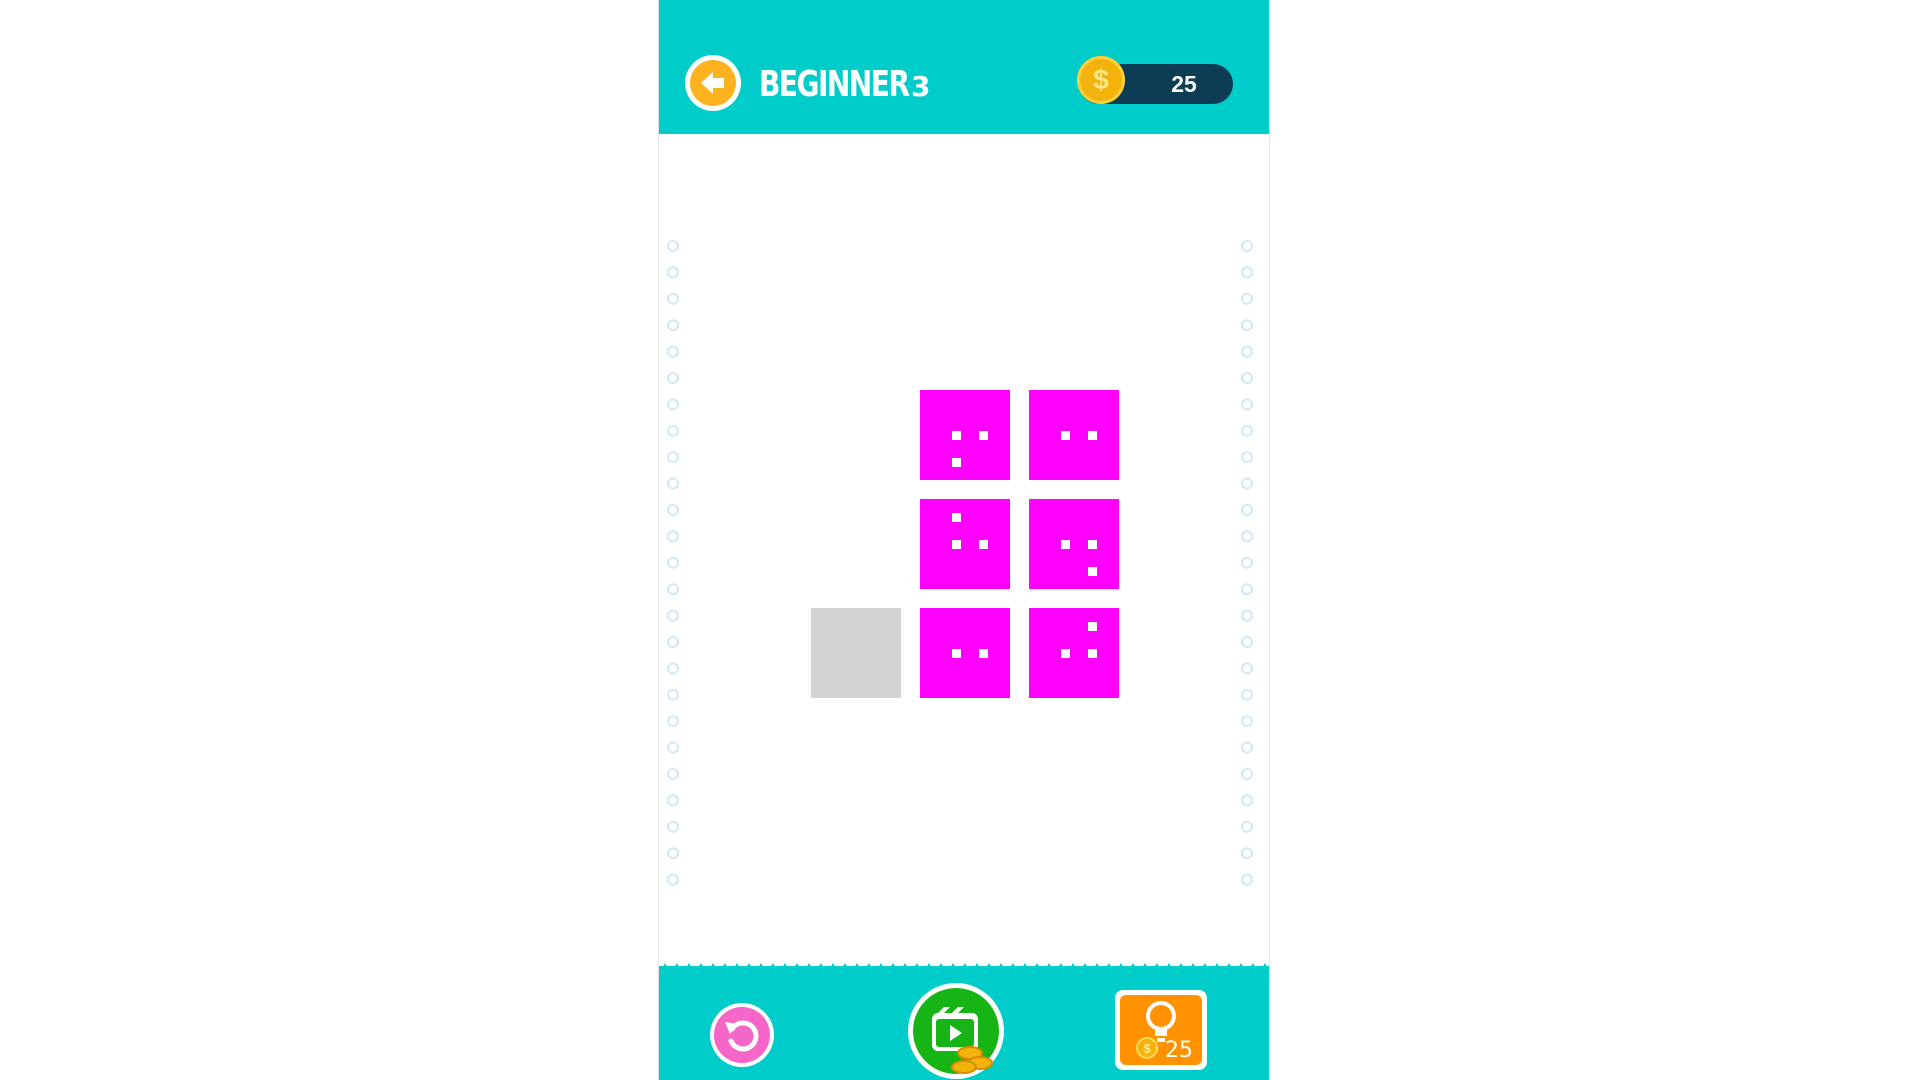  I want to click on dollar-coin-icon: $, so click(1101, 80).